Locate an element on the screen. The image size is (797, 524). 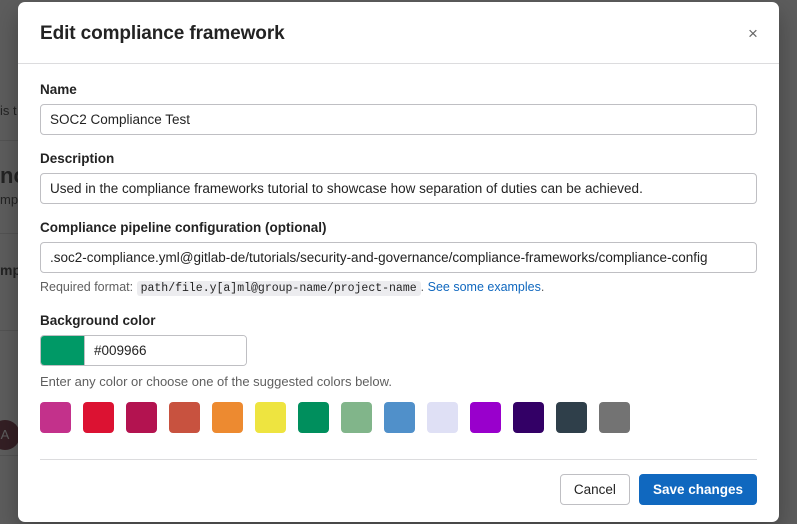
modal-title: Edit compliance framework is located at coordinates (162, 33).